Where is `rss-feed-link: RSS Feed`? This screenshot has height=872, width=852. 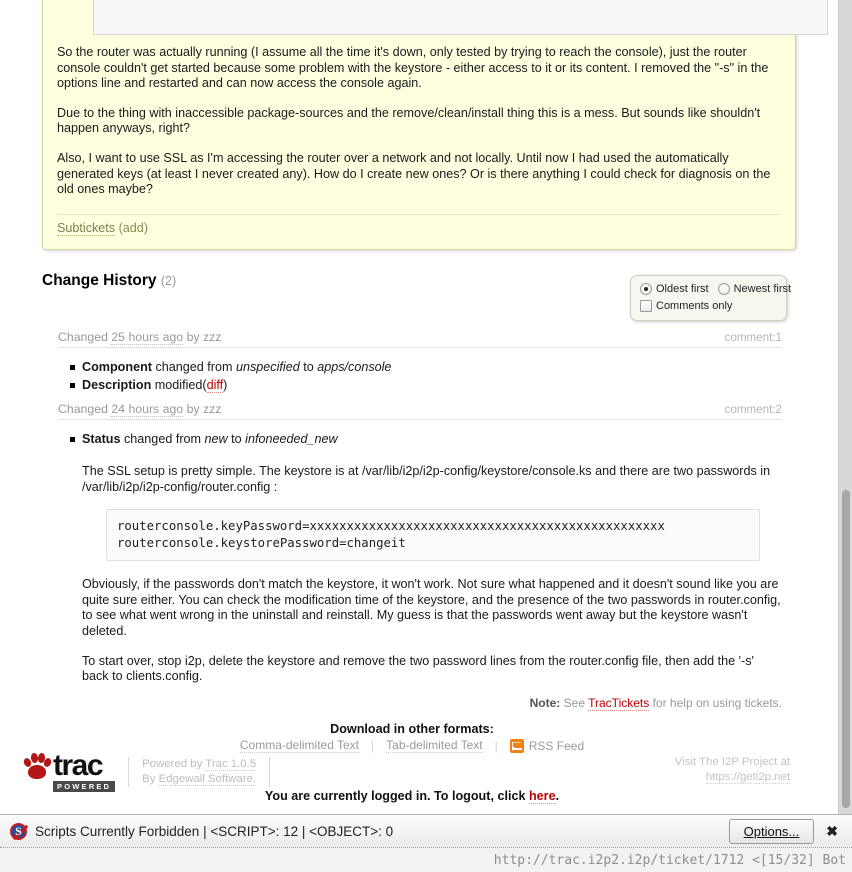 rss-feed-link: RSS Feed is located at coordinates (547, 745).